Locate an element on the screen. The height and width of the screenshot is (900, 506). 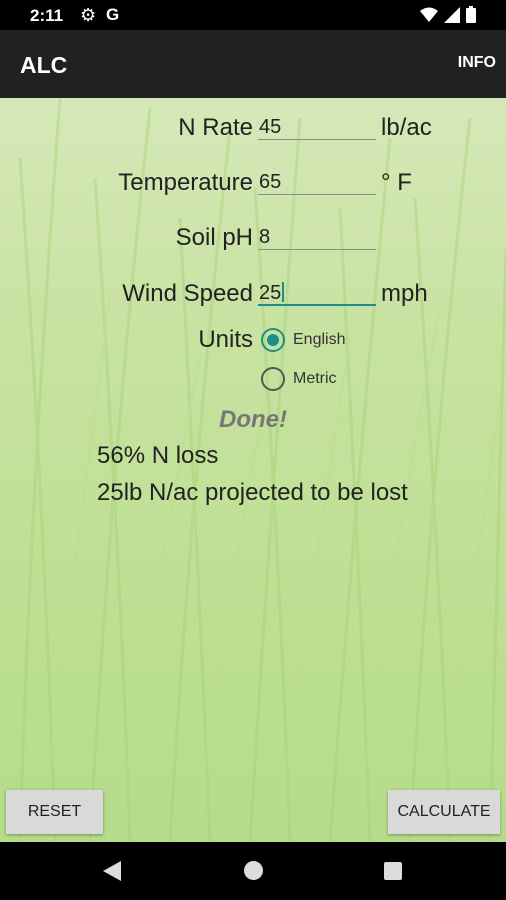
info-button: INFO is located at coordinates (477, 63).